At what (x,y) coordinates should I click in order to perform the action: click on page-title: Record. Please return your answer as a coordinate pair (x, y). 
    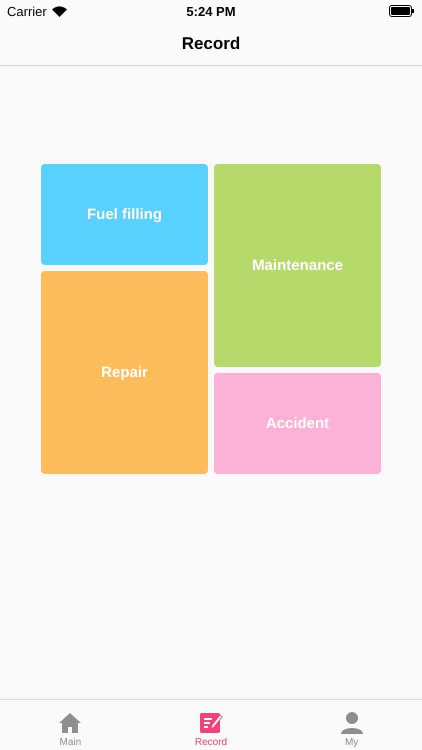
    Looking at the image, I should click on (211, 44).